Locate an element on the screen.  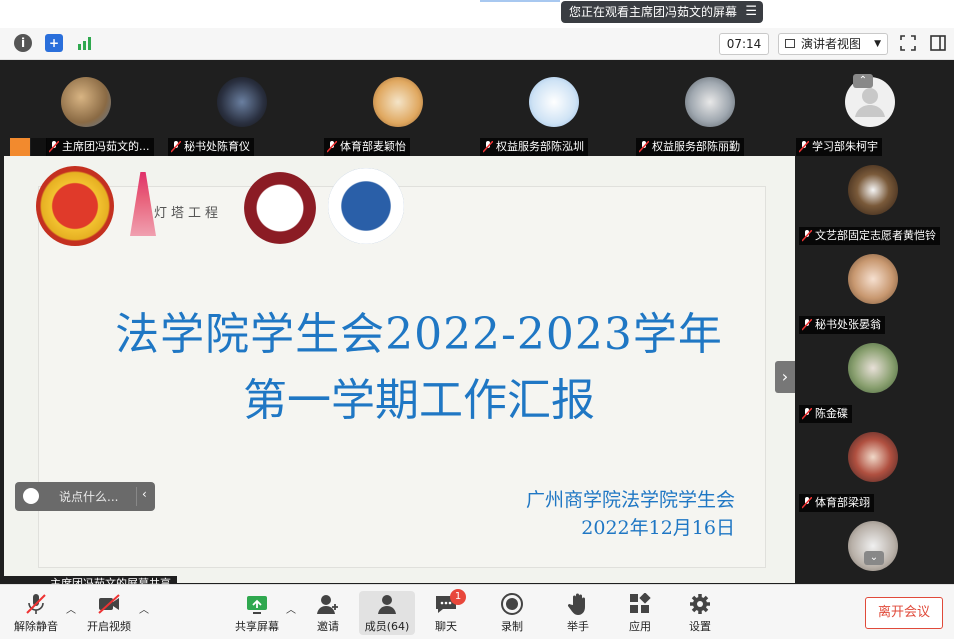
participant-name: 体育部梁翊 is located at coordinates (842, 502).